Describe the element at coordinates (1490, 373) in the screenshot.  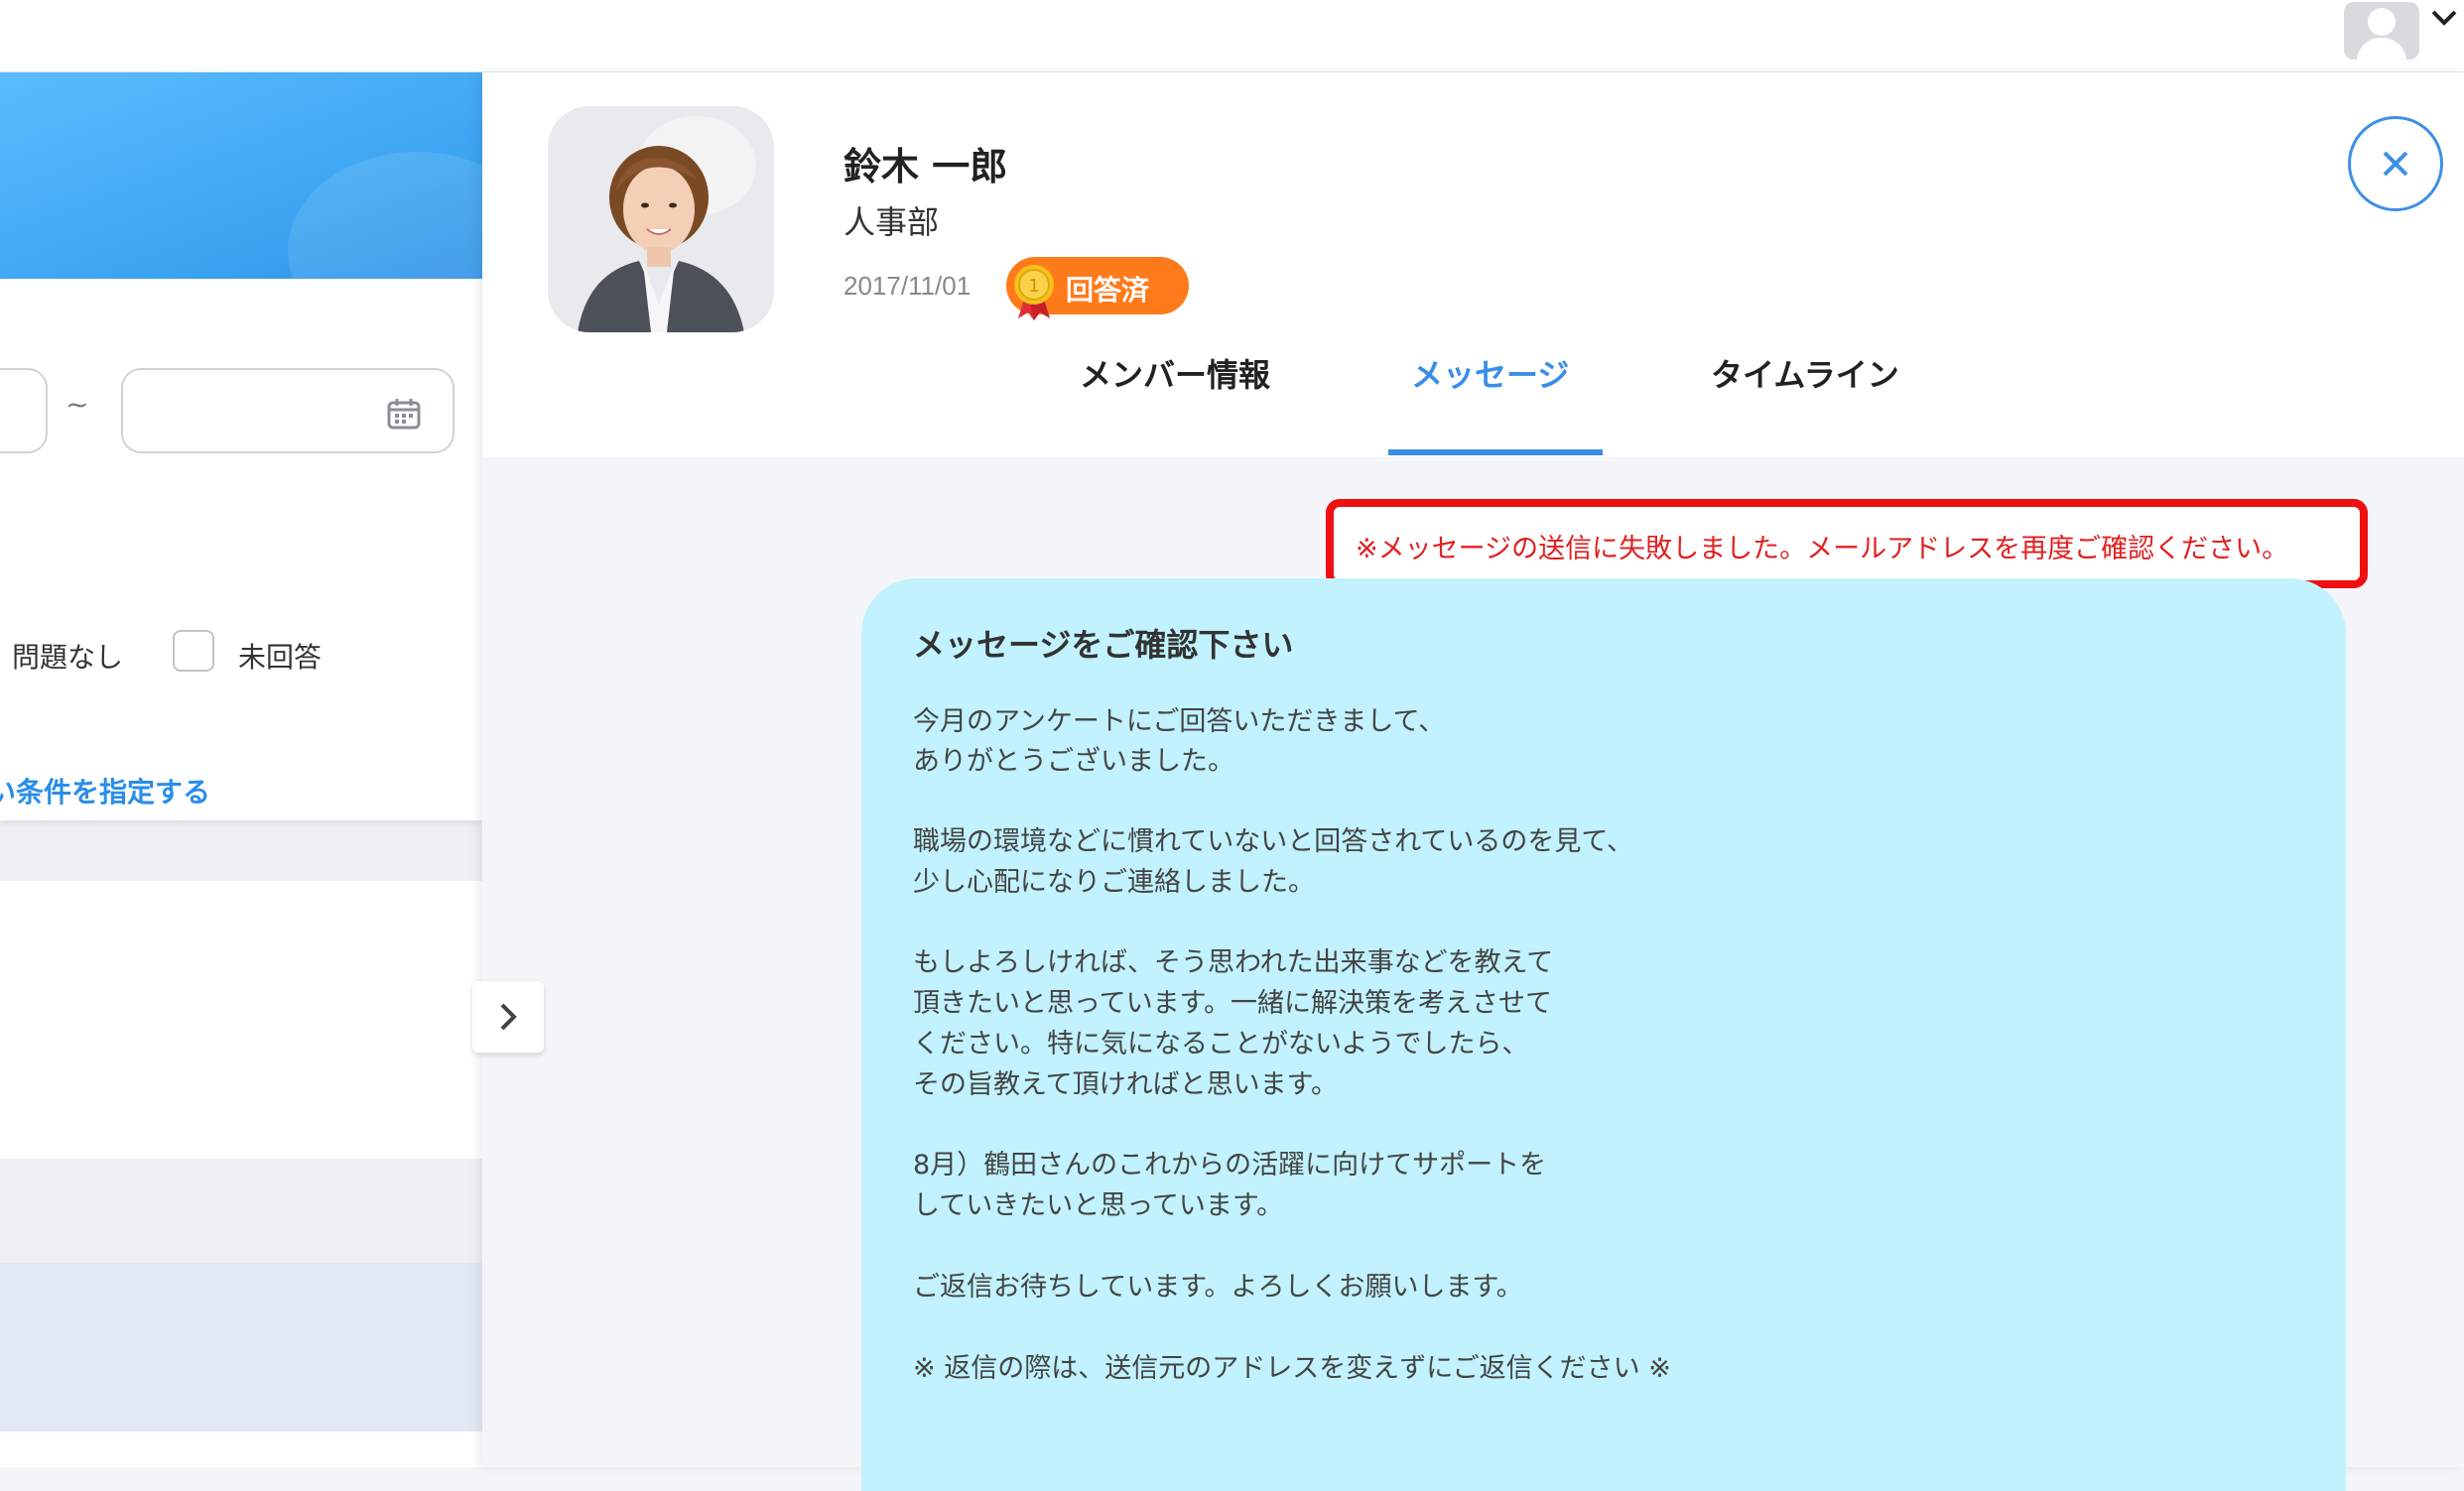
I see `tab-message: メッセージ` at that location.